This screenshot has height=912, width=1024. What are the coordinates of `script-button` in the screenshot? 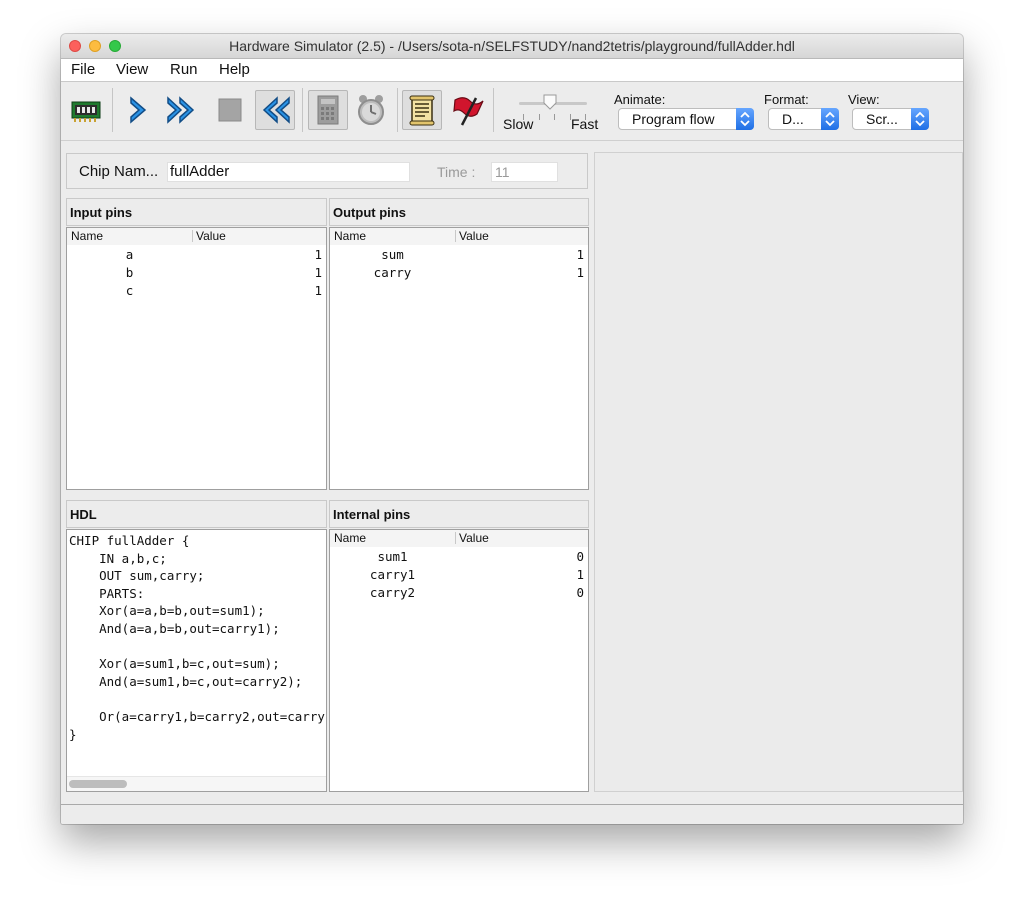 It's located at (422, 110).